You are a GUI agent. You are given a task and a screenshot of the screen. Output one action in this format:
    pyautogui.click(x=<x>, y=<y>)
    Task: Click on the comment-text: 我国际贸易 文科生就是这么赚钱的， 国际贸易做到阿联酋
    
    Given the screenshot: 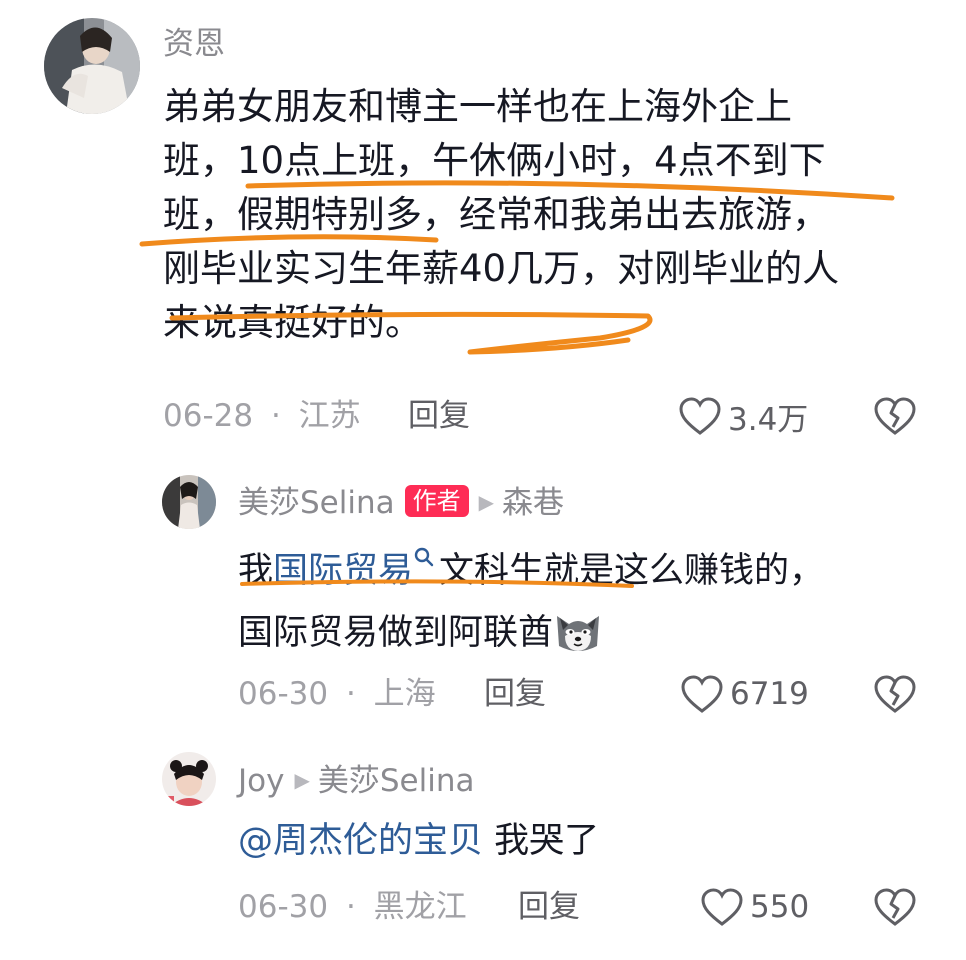 What is the action you would take?
    pyautogui.click(x=588, y=602)
    